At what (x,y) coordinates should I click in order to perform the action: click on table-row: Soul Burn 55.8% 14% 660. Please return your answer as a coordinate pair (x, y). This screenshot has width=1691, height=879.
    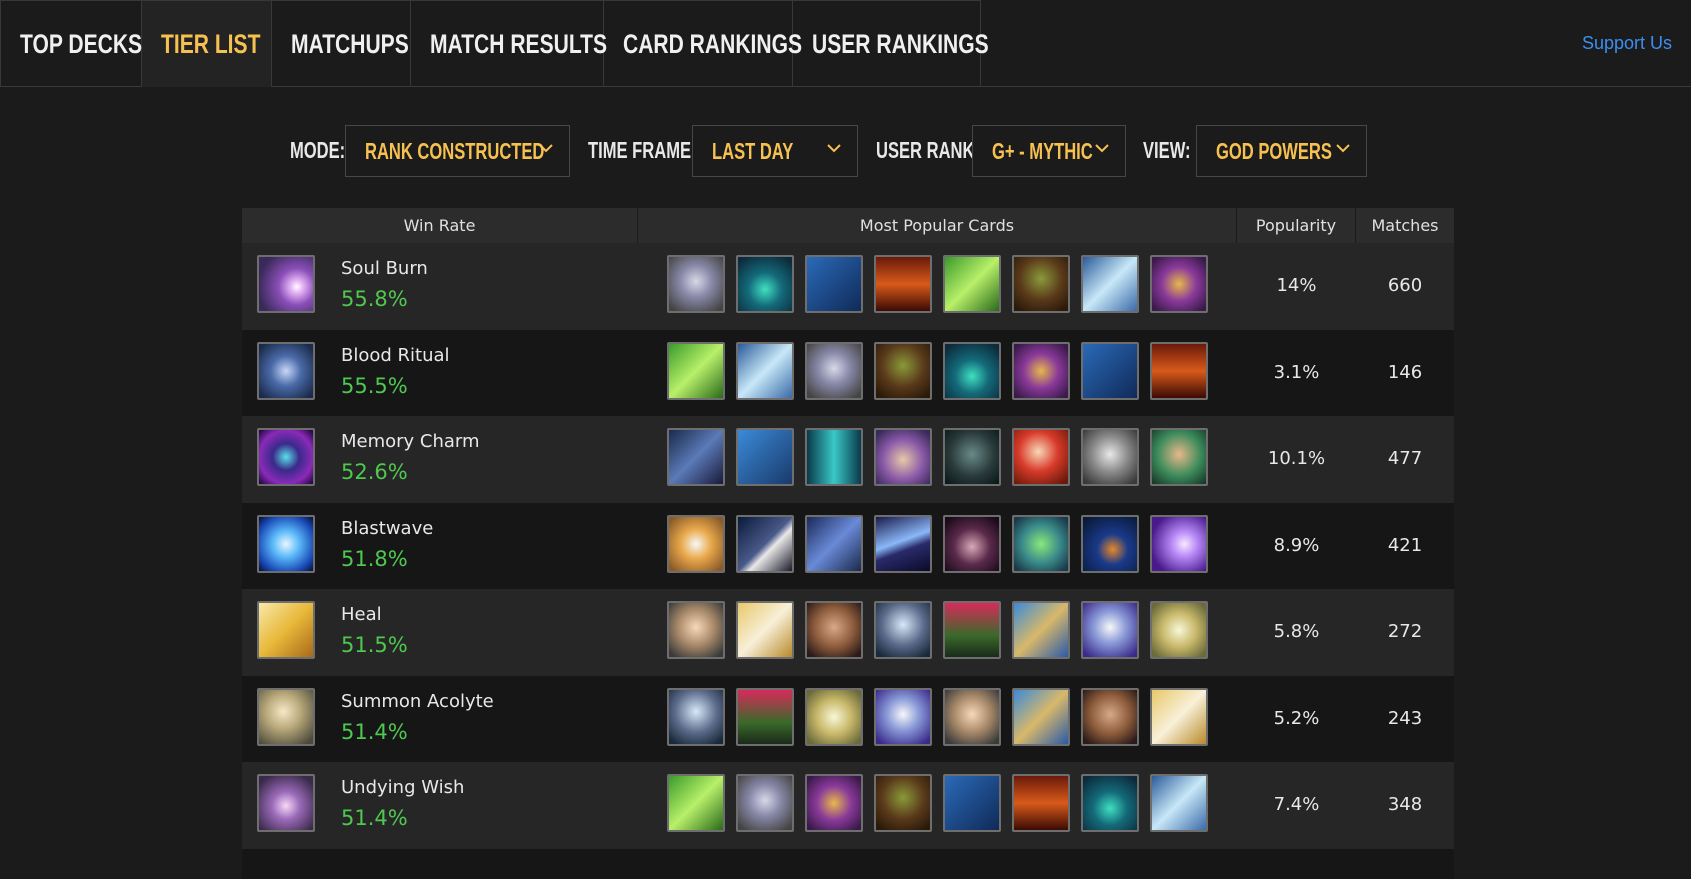
    Looking at the image, I should click on (848, 286).